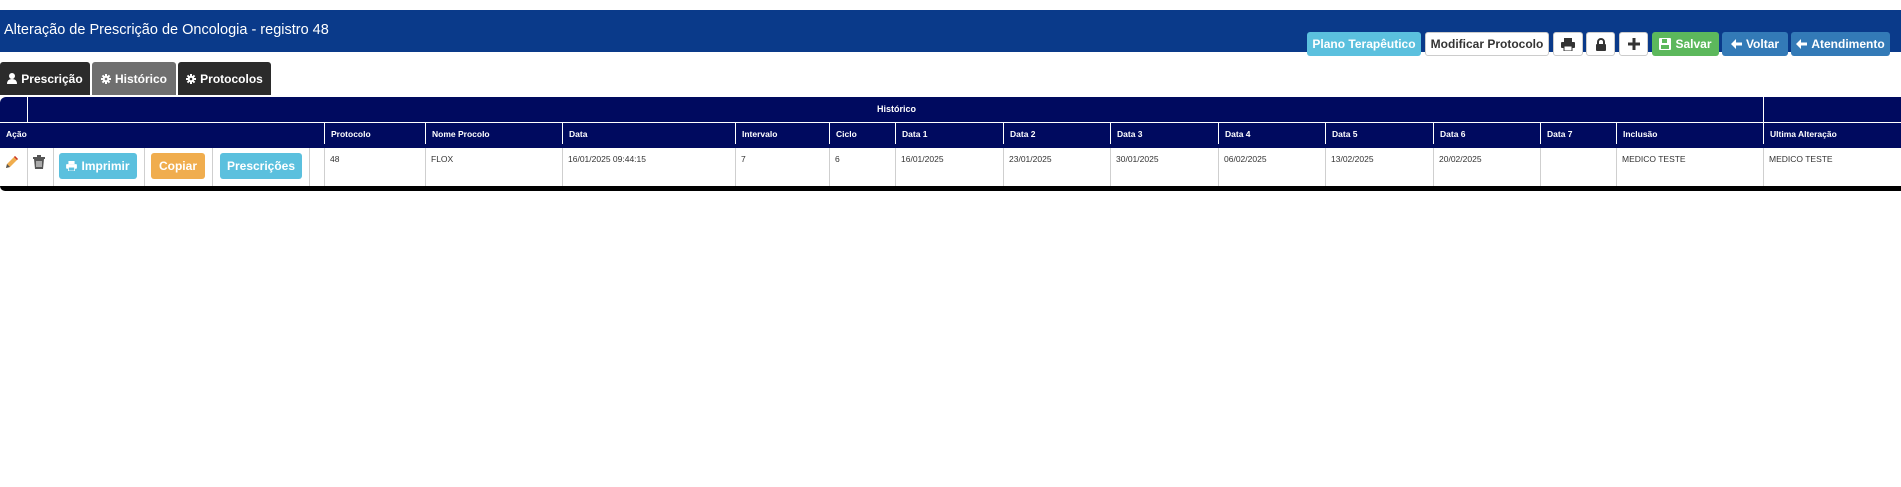 This screenshot has height=487, width=1901. Describe the element at coordinates (493, 167) in the screenshot. I see `cell-nome-procolo: FLOX` at that location.